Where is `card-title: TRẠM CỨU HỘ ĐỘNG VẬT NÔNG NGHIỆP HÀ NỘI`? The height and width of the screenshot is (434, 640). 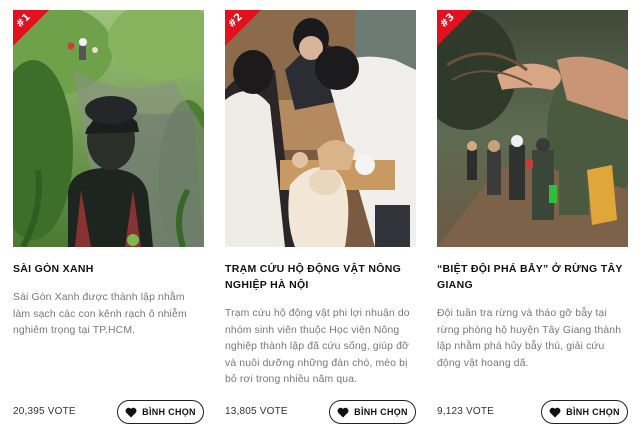 card-title: TRẠM CỨU HỘ ĐỘNG VẬT NÔNG NGHIỆP HÀ NỘI is located at coordinates (320, 277).